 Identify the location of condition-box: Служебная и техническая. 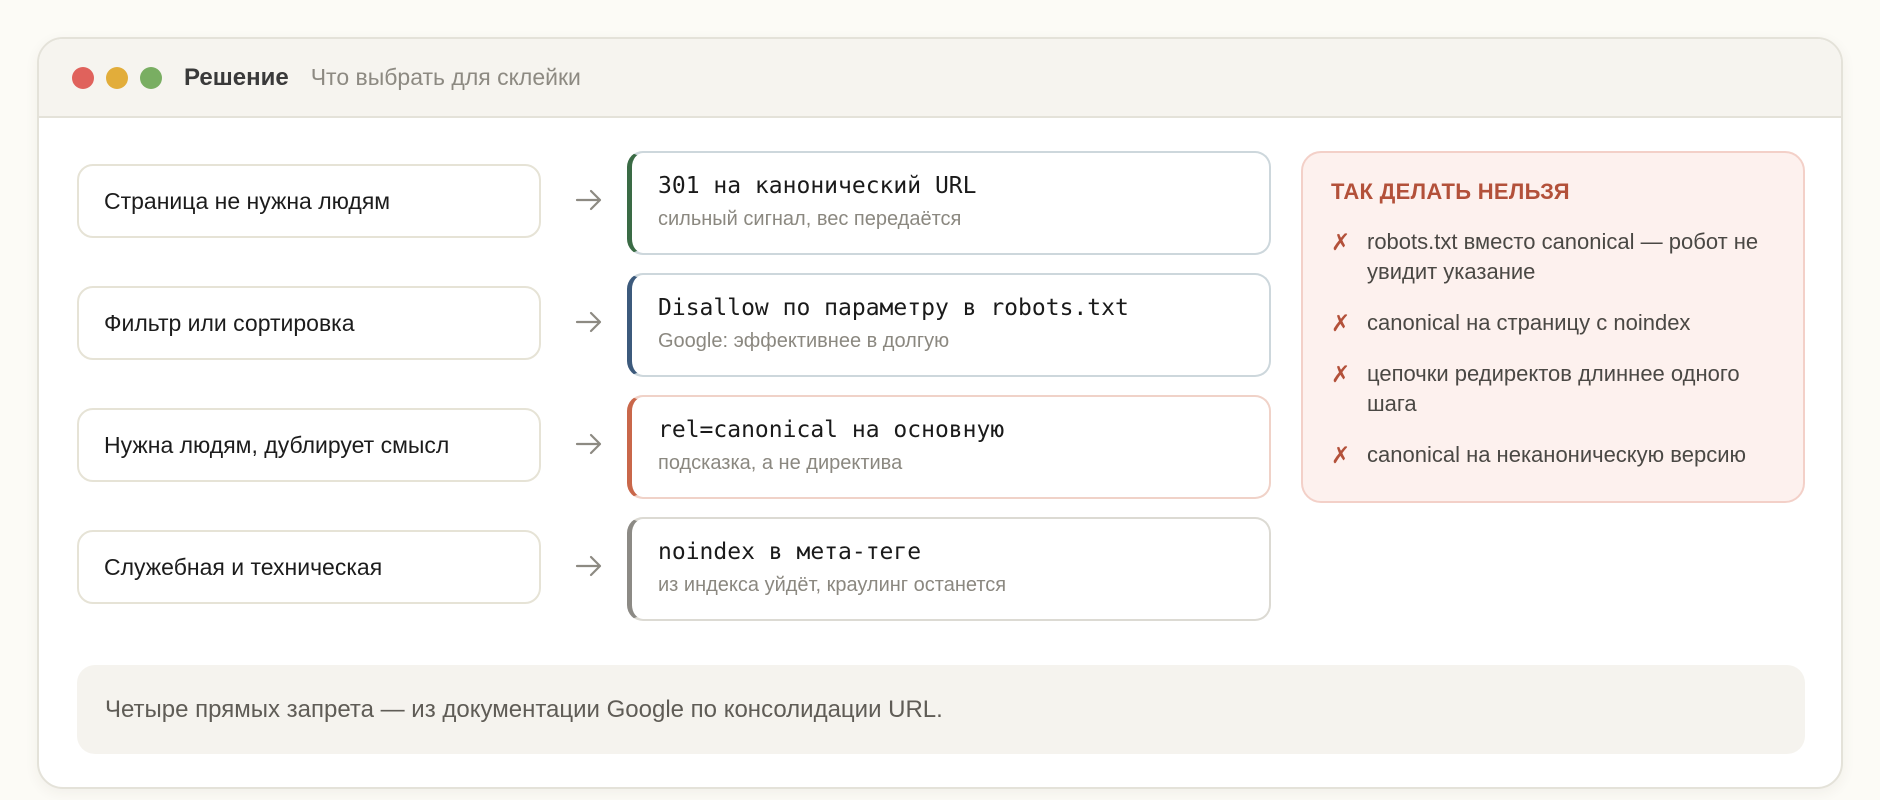
(309, 567).